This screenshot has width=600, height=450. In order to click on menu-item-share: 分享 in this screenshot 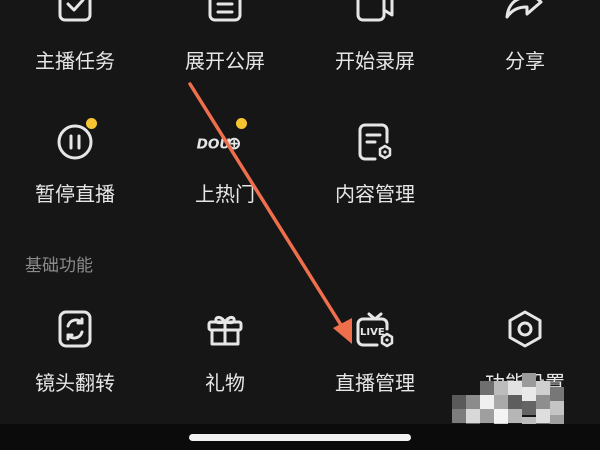, I will do `click(525, 65)`.